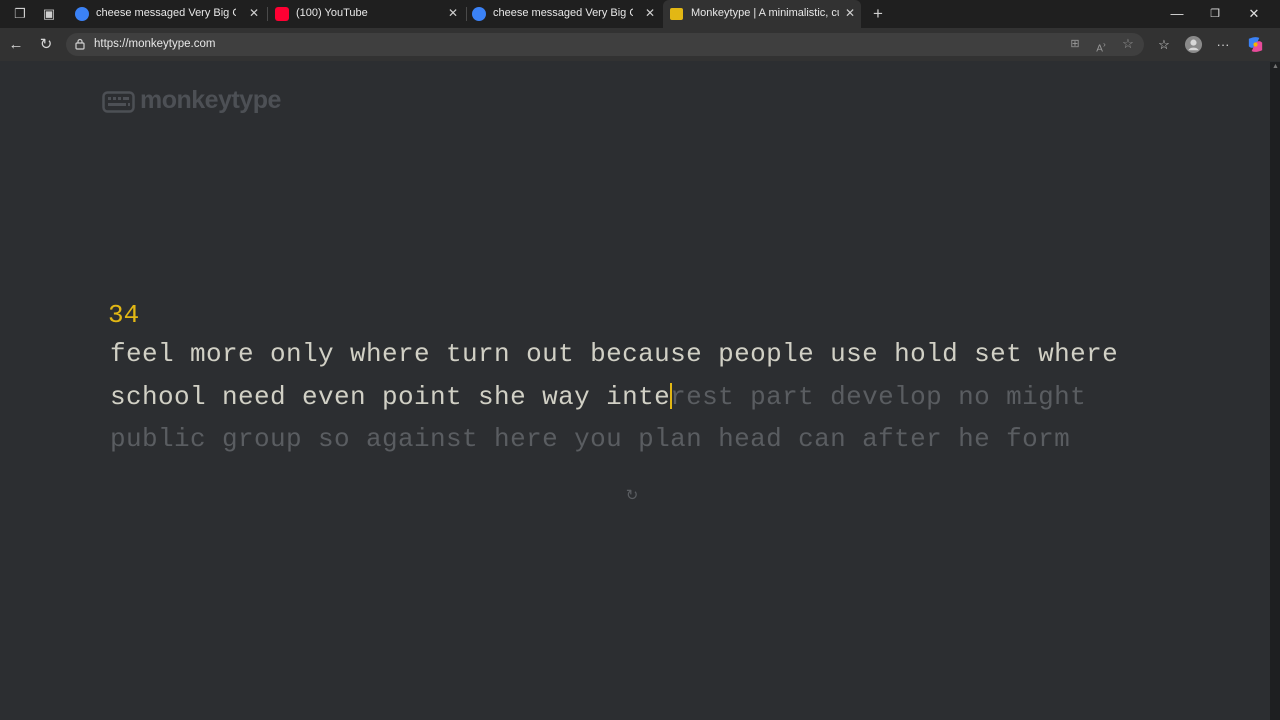 The image size is (1280, 720). What do you see at coordinates (1177, 14) in the screenshot?
I see `minimize-icon: —` at bounding box center [1177, 14].